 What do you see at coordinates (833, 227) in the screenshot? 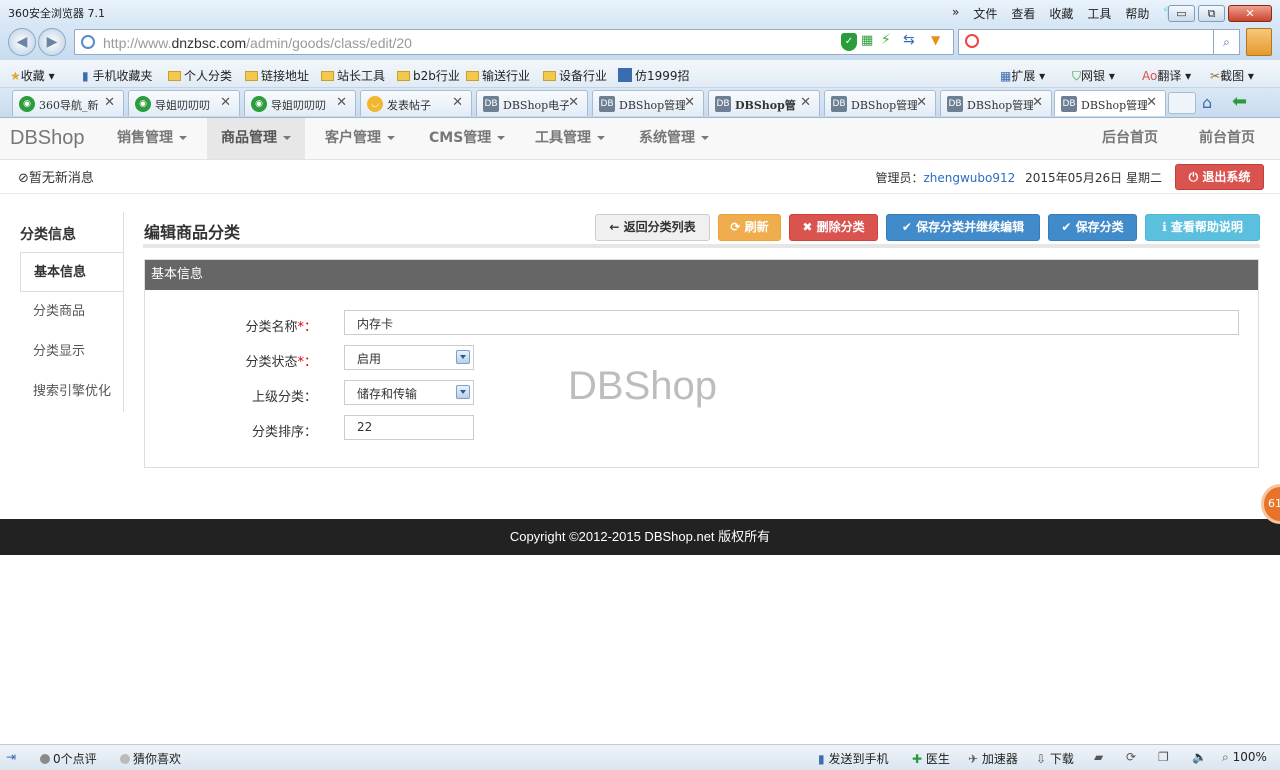
I see `delete-category-button: ✖ 删除分类` at bounding box center [833, 227].